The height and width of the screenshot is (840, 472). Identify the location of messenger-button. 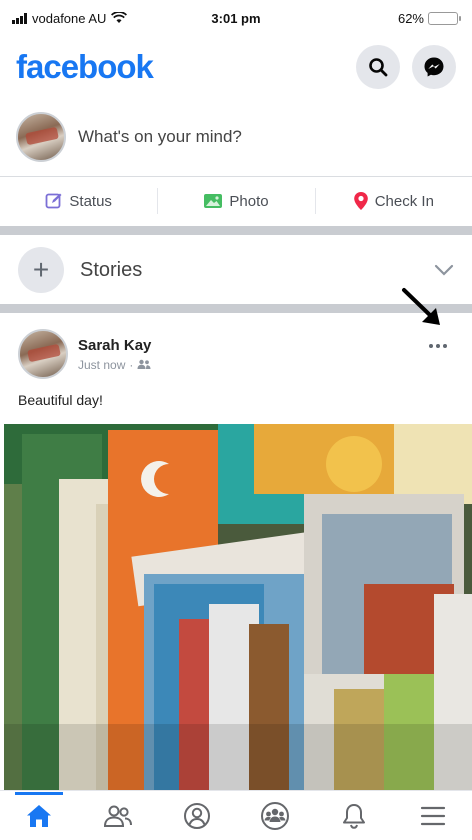
(434, 67).